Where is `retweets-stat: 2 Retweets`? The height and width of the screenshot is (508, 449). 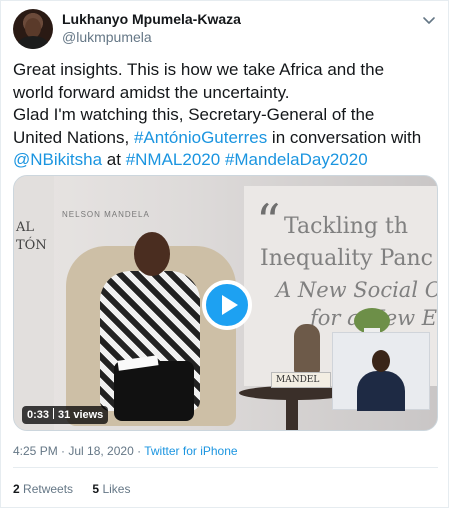 retweets-stat: 2 Retweets is located at coordinates (43, 489).